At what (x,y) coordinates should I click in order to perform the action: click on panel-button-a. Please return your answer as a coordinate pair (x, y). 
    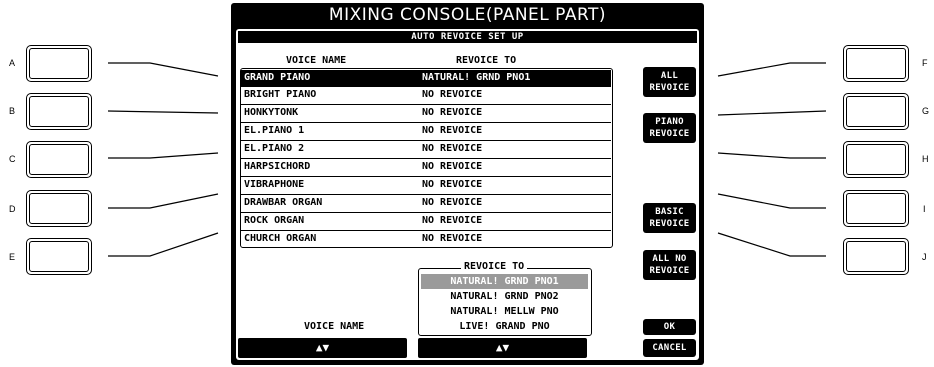
    Looking at the image, I should click on (59, 63).